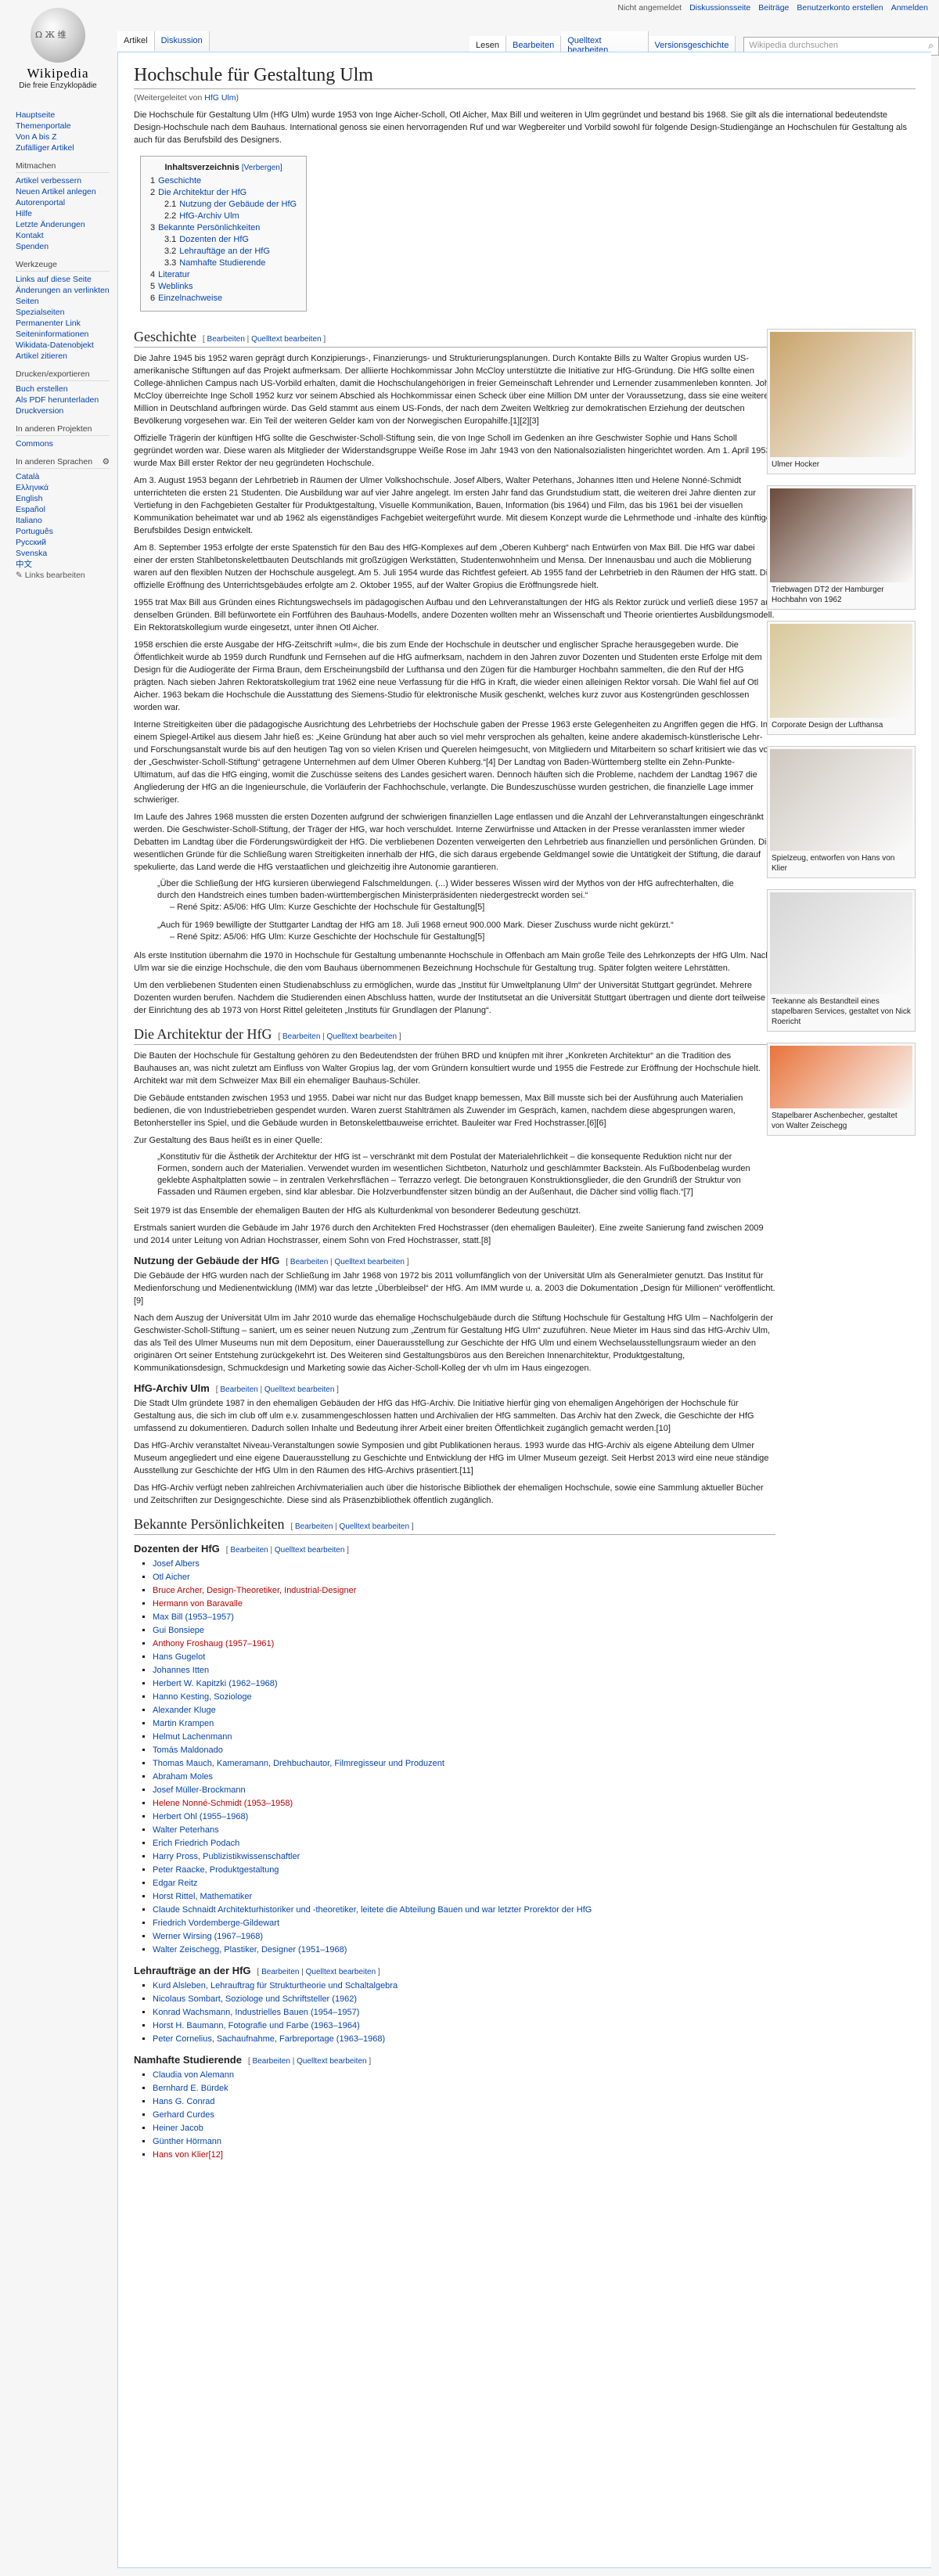 The width and height of the screenshot is (939, 2576). What do you see at coordinates (215, 1683) in the screenshot?
I see `person-link: Herbert W. Kapitzki (1962–1968)` at bounding box center [215, 1683].